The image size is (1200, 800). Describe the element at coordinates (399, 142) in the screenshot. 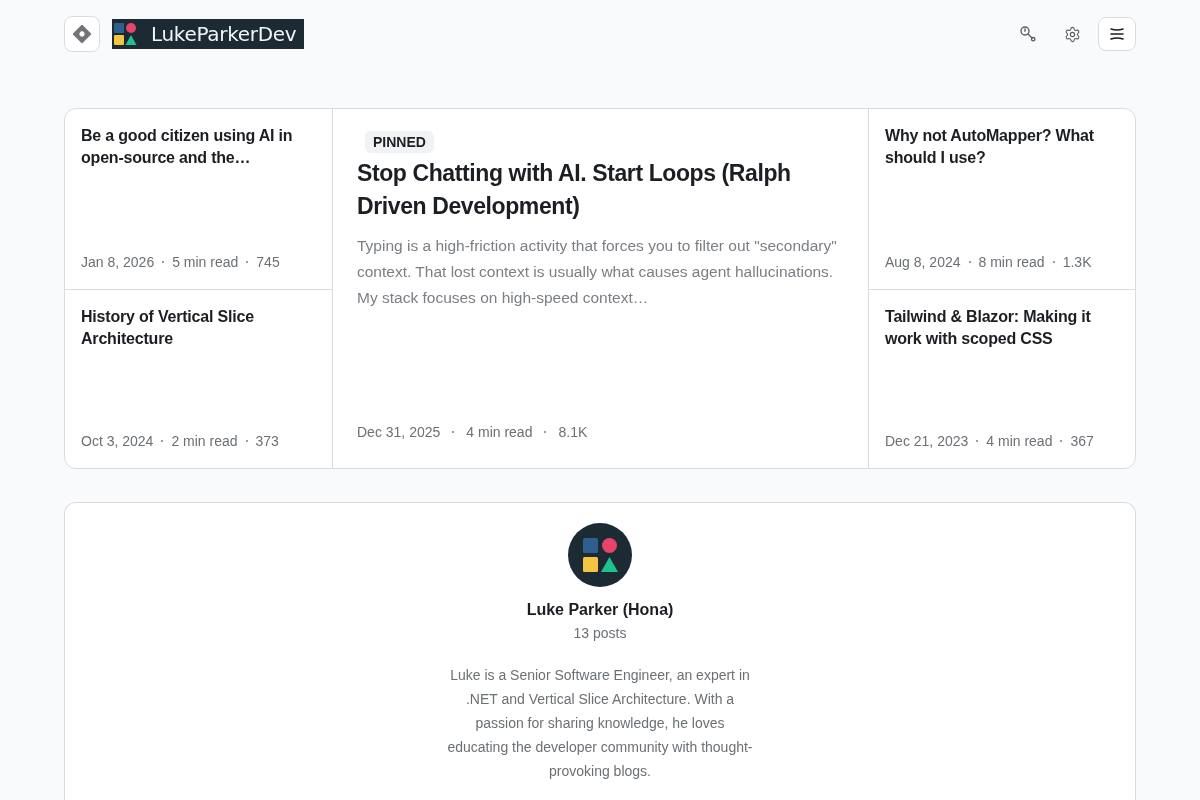

I see `pinned-badge: PINNED` at that location.